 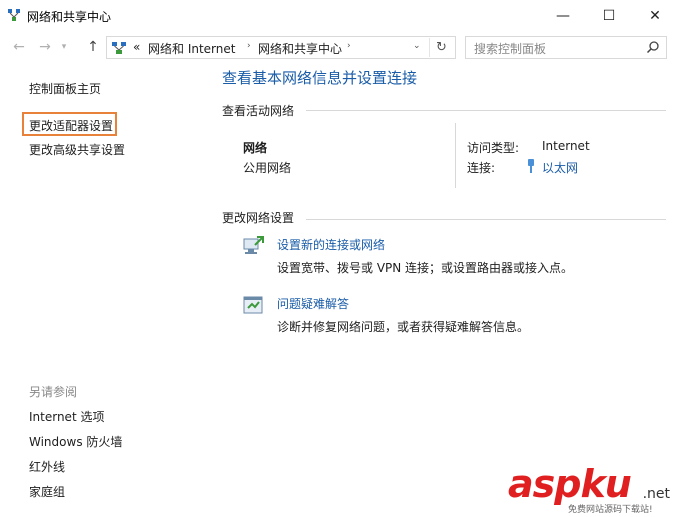 What do you see at coordinates (191, 48) in the screenshot?
I see `breadcrumb-network-internet: 网络和 Internet` at bounding box center [191, 48].